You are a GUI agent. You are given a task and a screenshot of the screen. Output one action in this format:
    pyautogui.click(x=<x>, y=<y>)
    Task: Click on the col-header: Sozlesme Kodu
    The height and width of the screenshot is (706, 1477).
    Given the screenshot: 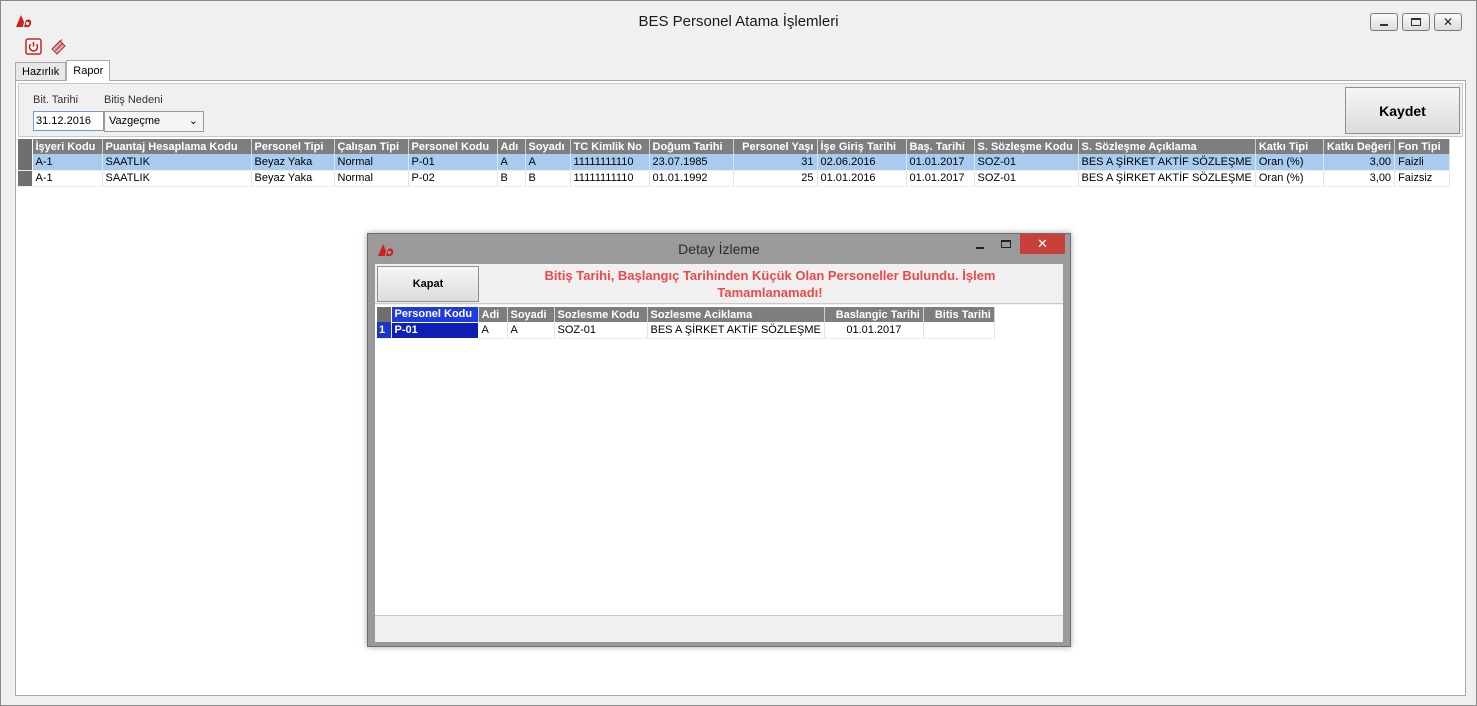 What is the action you would take?
    pyautogui.click(x=601, y=314)
    